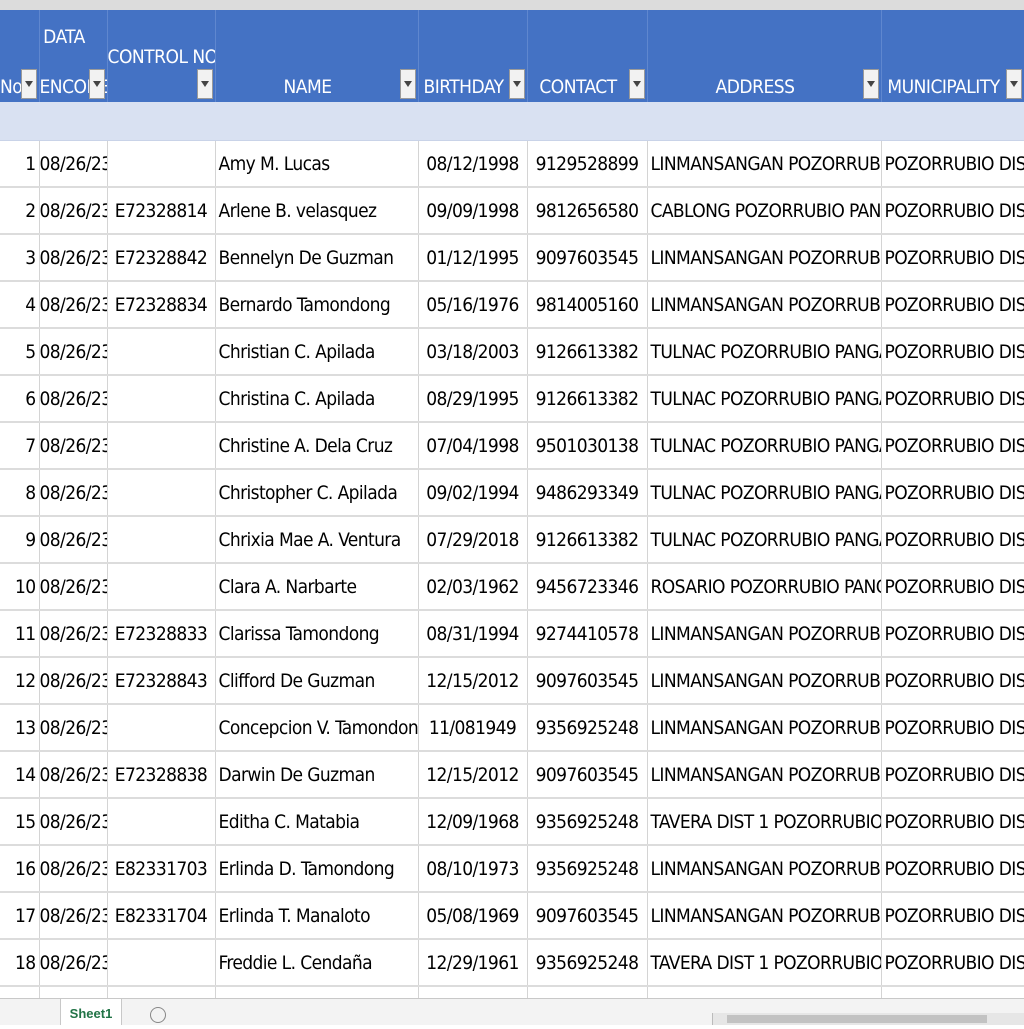  Describe the element at coordinates (473, 211) in the screenshot. I see `cell-birthday: 09/09/1998` at that location.